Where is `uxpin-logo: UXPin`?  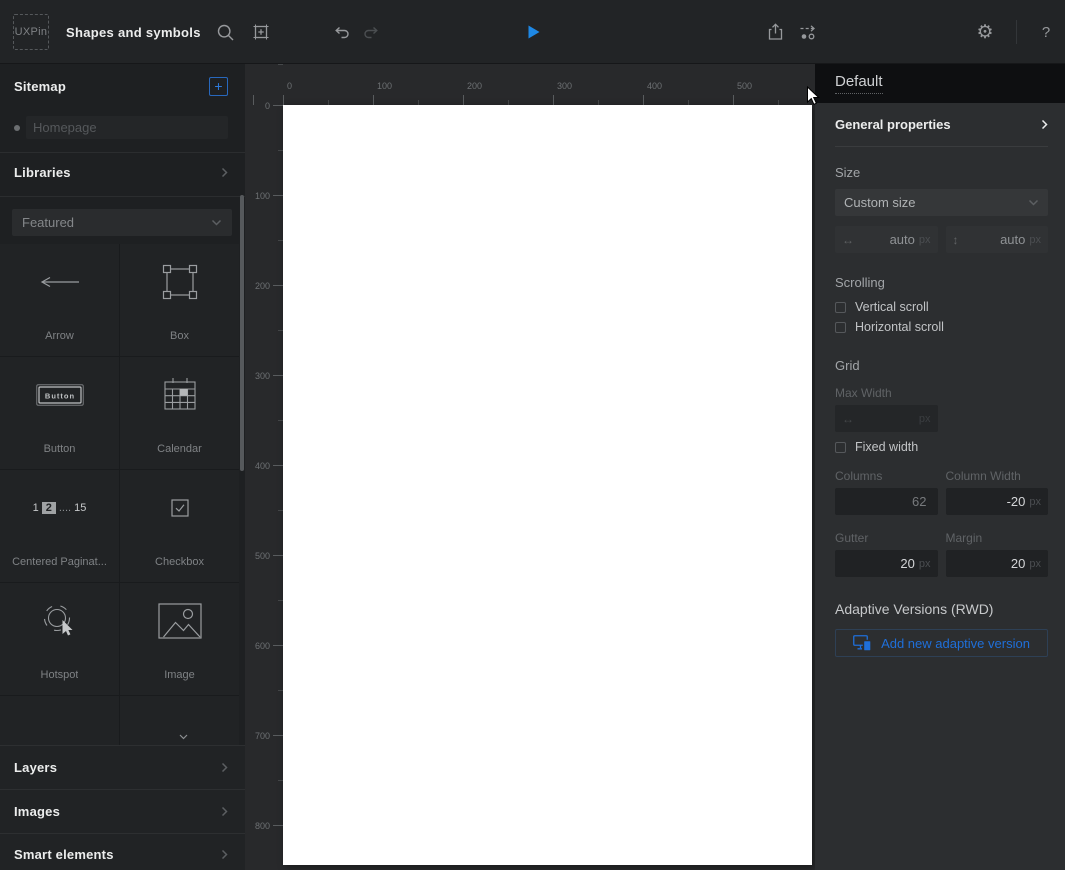 uxpin-logo: UXPin is located at coordinates (31, 32).